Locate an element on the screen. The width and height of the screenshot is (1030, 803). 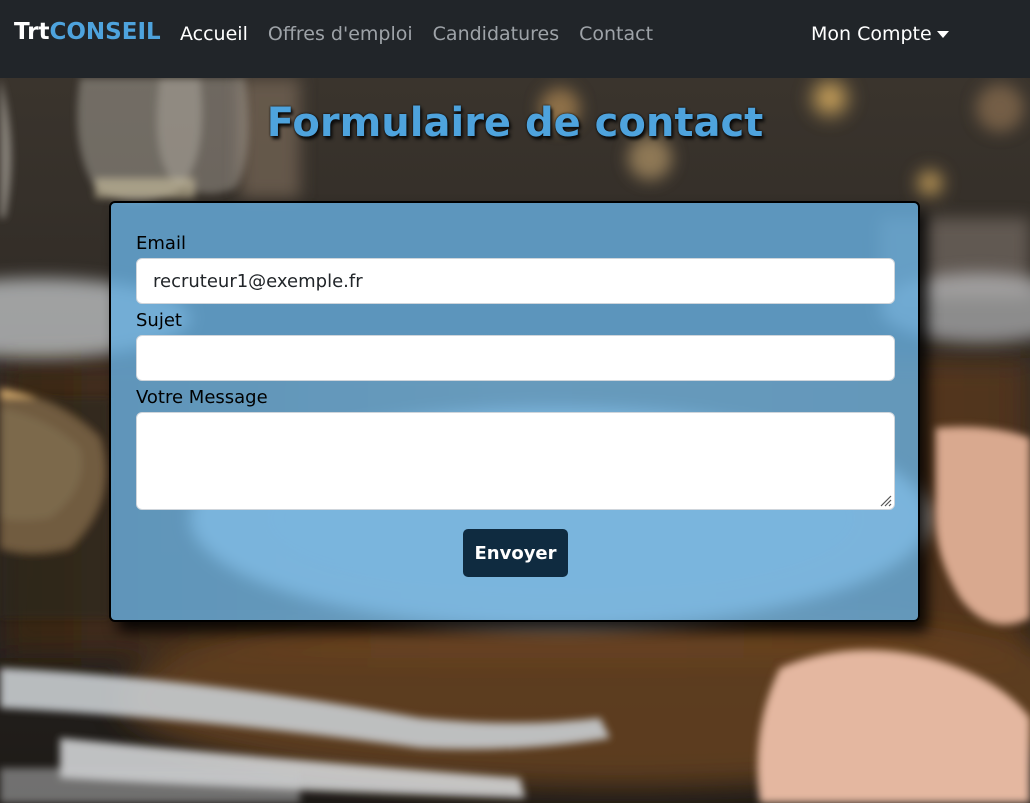
account-dropdown: Mon Compte is located at coordinates (880, 34).